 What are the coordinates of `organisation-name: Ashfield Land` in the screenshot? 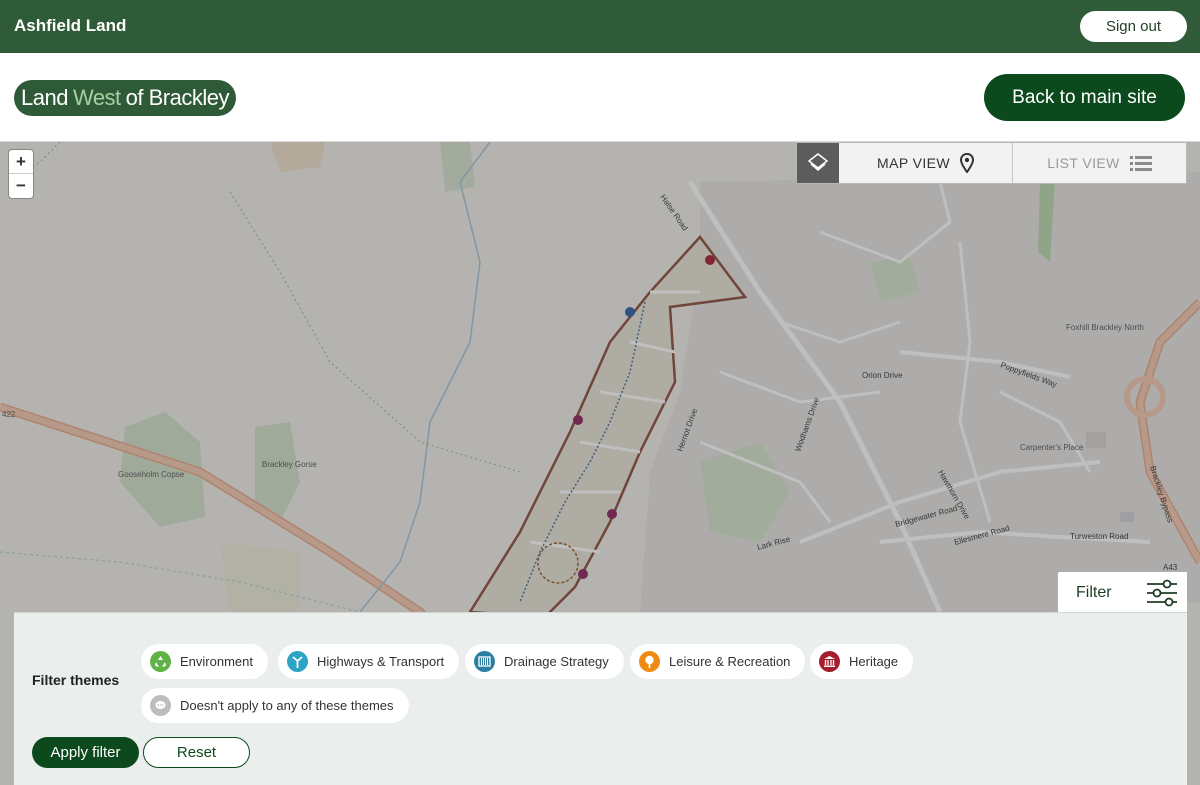 It's located at (70, 25).